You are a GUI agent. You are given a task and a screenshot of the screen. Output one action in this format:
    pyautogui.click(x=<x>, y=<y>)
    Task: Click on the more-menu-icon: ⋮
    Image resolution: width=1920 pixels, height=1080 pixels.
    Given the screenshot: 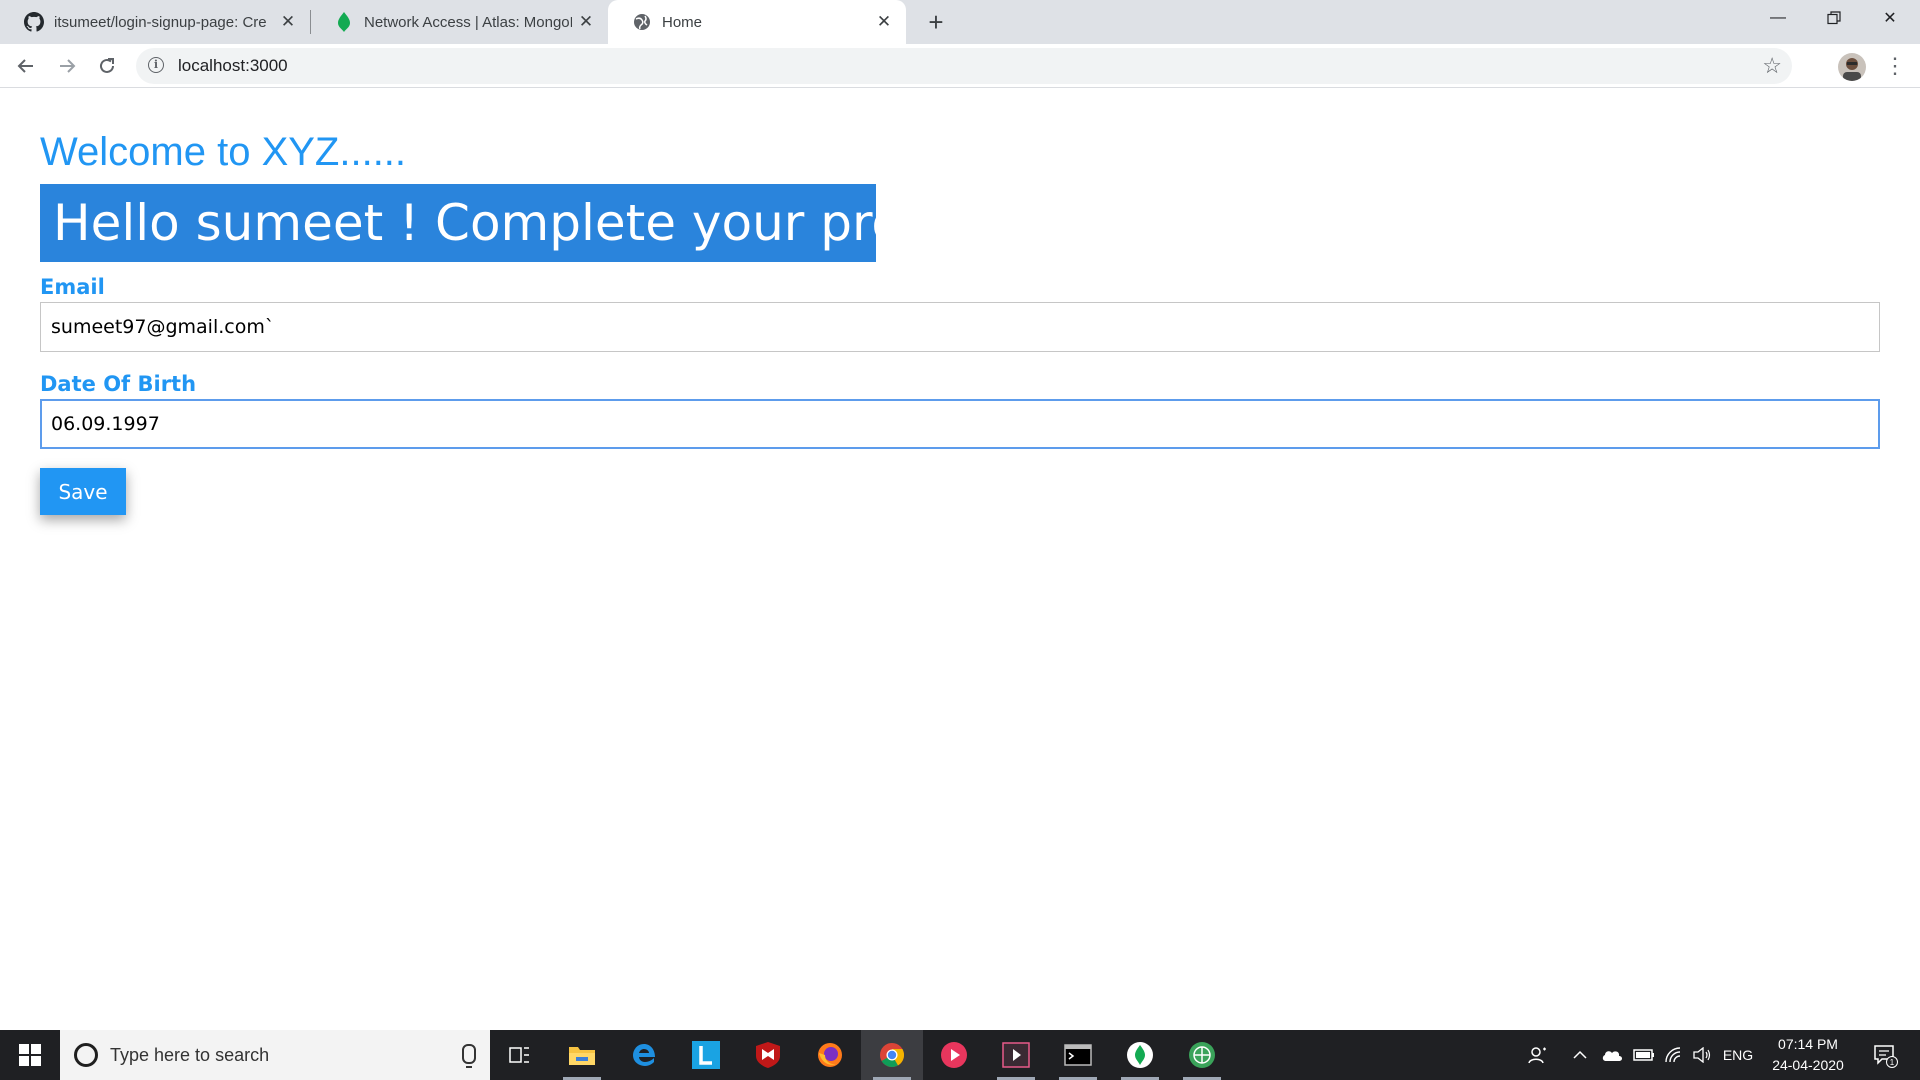 What is the action you would take?
    pyautogui.click(x=1895, y=66)
    